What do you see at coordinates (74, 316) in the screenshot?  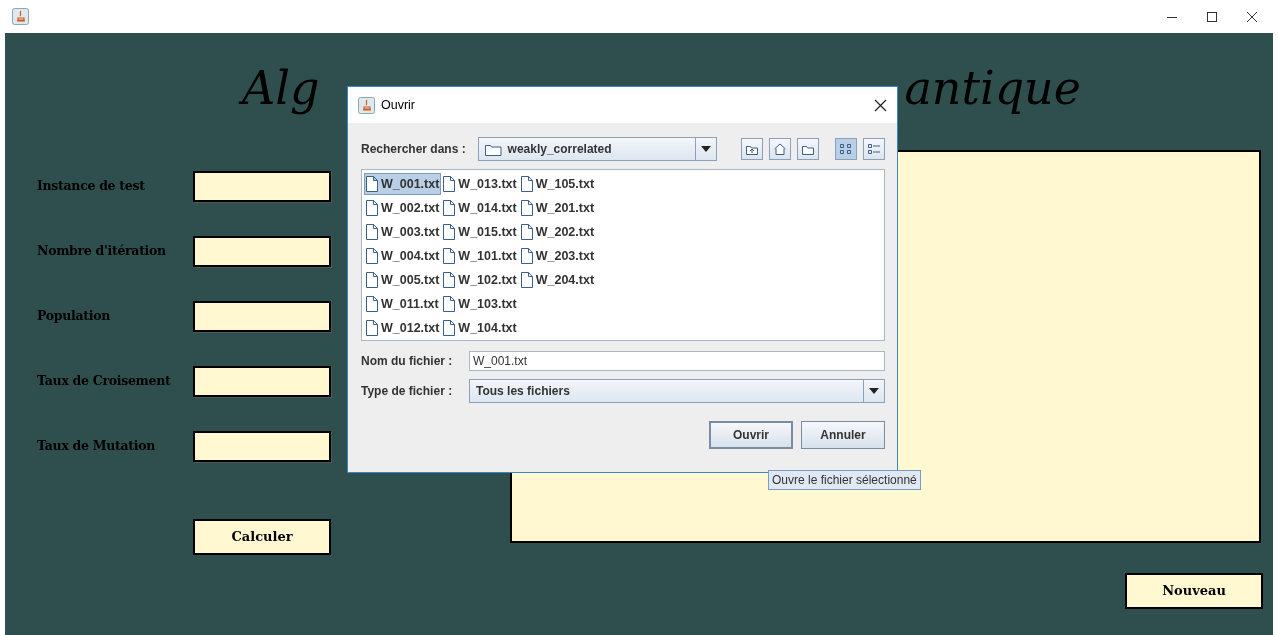 I see `field-label: Population` at bounding box center [74, 316].